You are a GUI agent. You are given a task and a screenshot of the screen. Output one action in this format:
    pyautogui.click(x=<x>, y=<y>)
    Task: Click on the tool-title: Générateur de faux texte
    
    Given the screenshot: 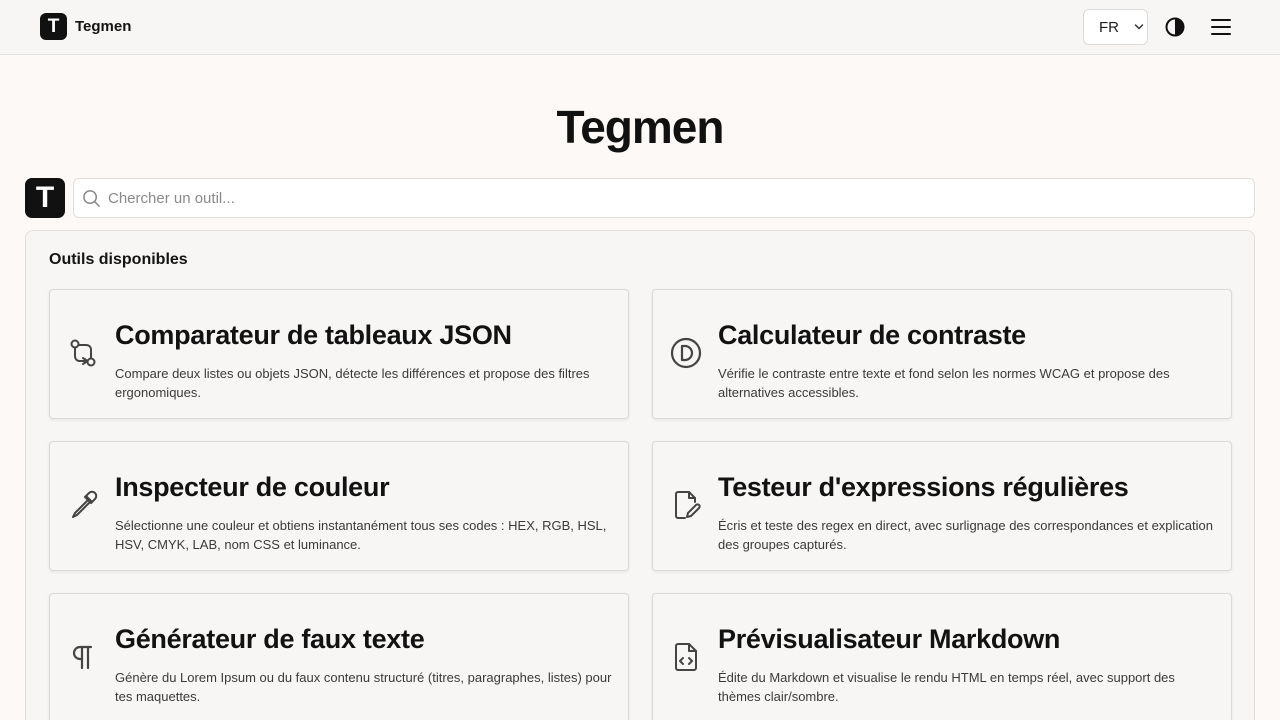 What is the action you would take?
    pyautogui.click(x=270, y=639)
    